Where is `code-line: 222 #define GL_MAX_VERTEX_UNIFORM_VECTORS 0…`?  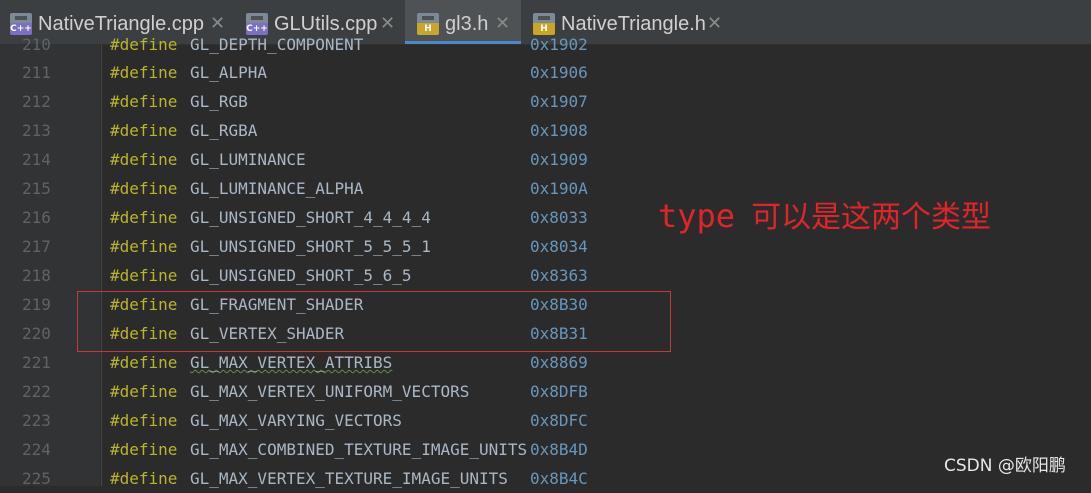 code-line: 222 #define GL_MAX_VERTEX_UNIFORM_VECTORS 0… is located at coordinates (545, 391).